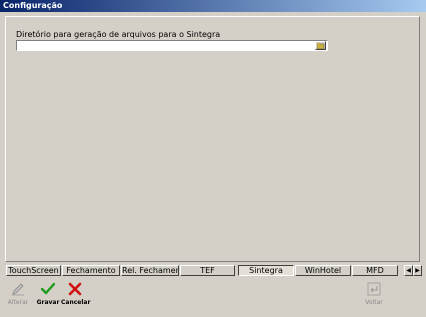  What do you see at coordinates (33, 270) in the screenshot?
I see `tab-touchscreen: TouchScreen` at bounding box center [33, 270].